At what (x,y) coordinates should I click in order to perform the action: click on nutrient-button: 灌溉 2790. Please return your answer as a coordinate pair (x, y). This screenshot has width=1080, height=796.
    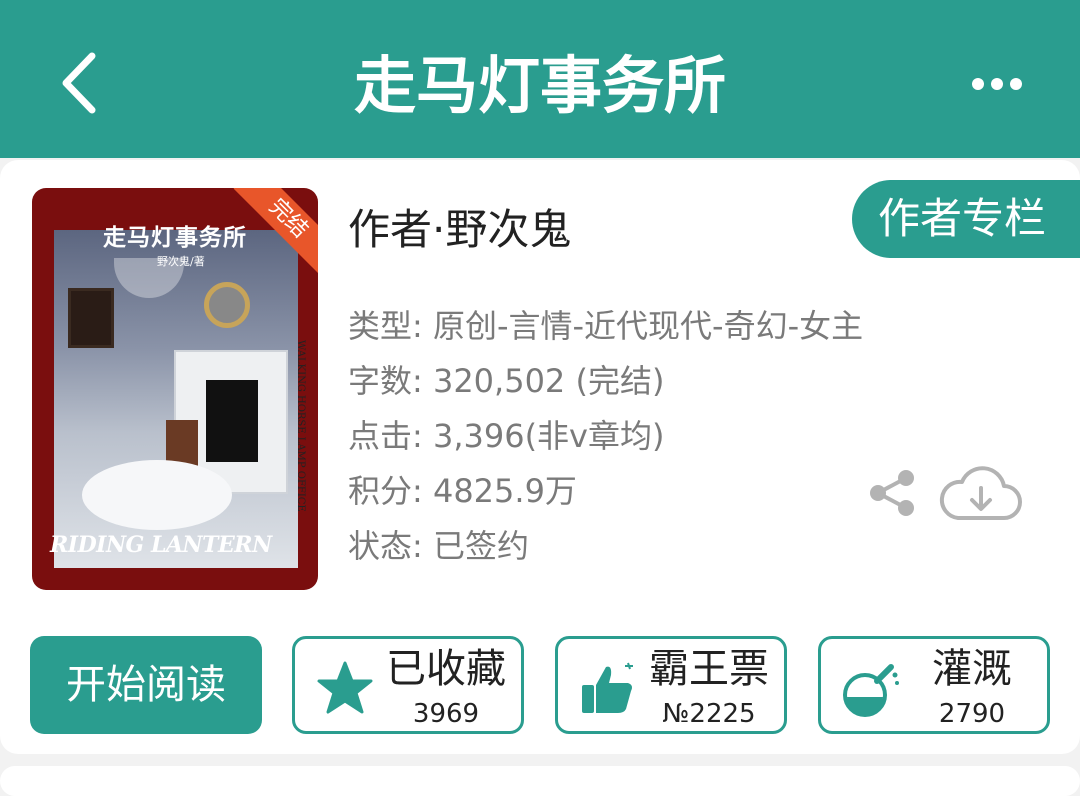
    Looking at the image, I should click on (934, 685).